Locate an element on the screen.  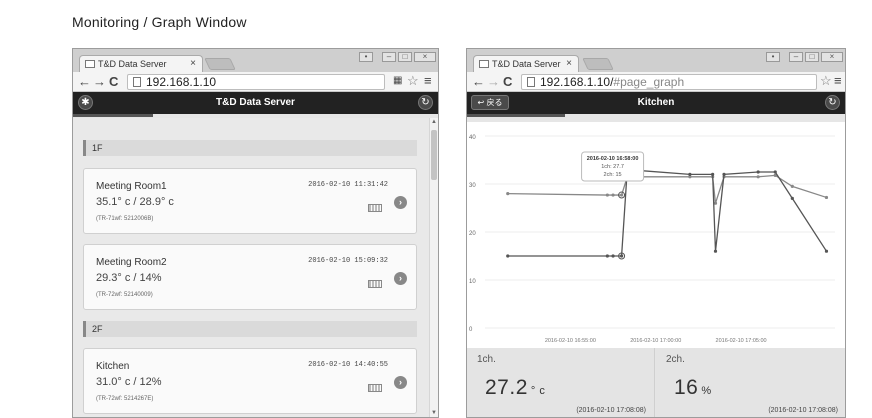
room-name: Meeting Room2 is located at coordinates (131, 262).